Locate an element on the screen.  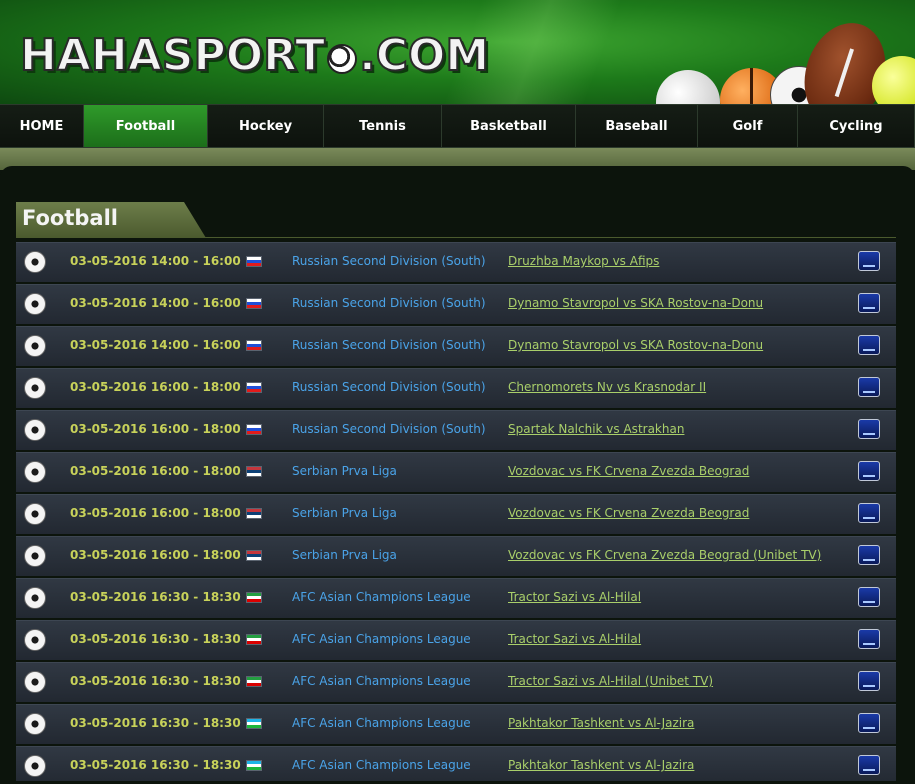
site-header: HAHASPORT .COM is located at coordinates (457, 52).